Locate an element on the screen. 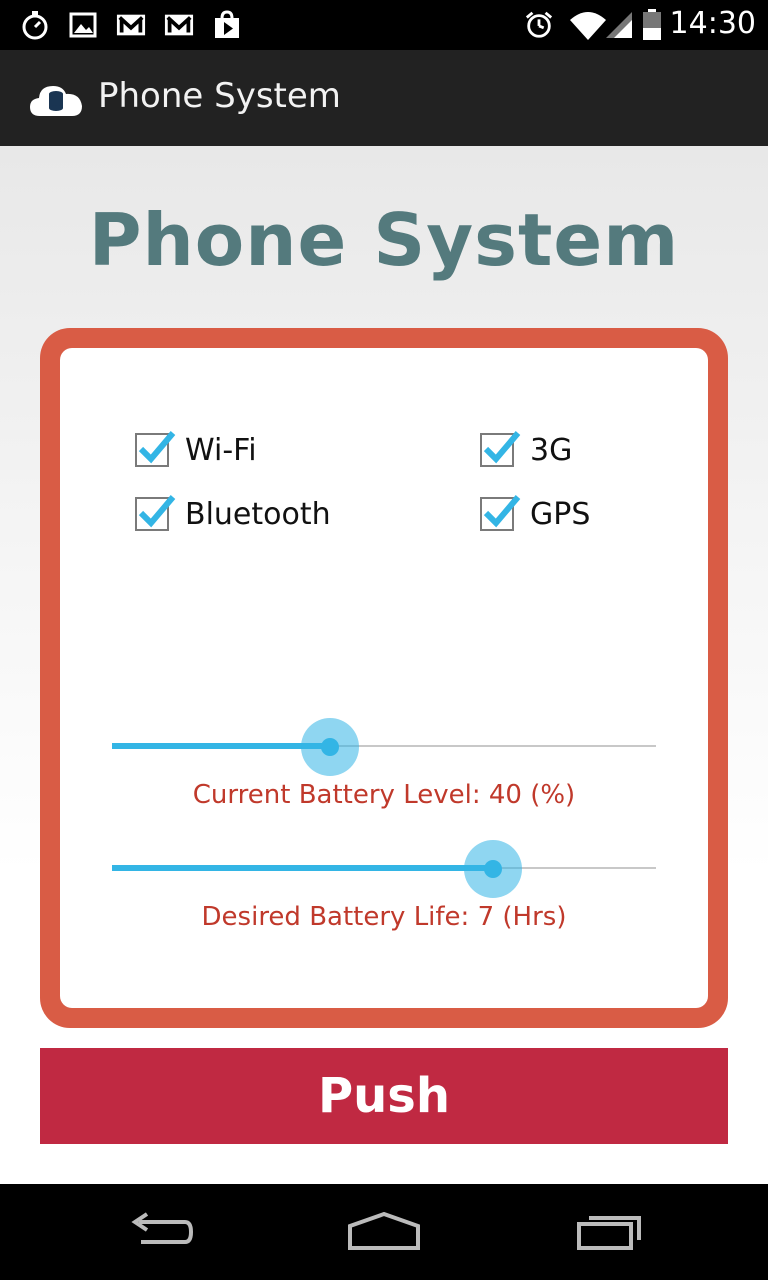 The image size is (768, 1280). push-button: Push is located at coordinates (384, 1096).